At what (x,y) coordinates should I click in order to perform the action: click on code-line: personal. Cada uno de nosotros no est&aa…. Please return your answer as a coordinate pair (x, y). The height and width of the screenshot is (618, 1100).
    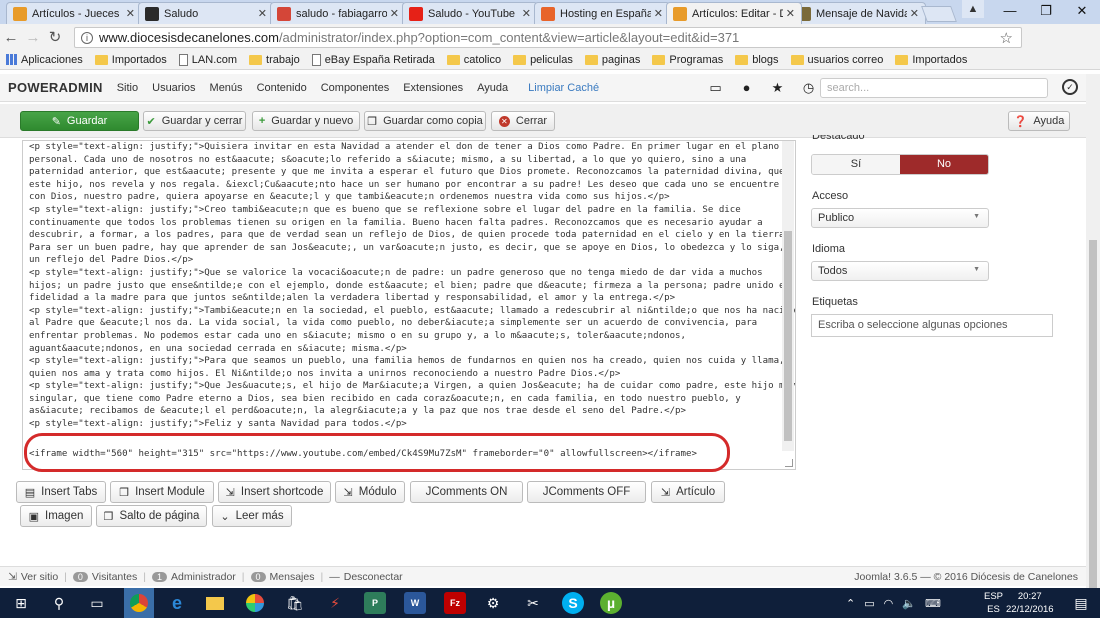
    Looking at the image, I should click on (402, 160).